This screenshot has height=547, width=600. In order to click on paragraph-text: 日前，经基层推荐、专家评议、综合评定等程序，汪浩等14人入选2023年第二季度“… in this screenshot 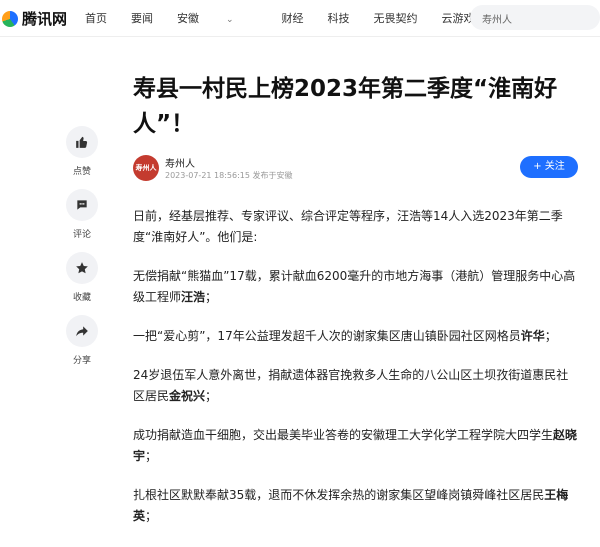, I will do `click(348, 226)`.